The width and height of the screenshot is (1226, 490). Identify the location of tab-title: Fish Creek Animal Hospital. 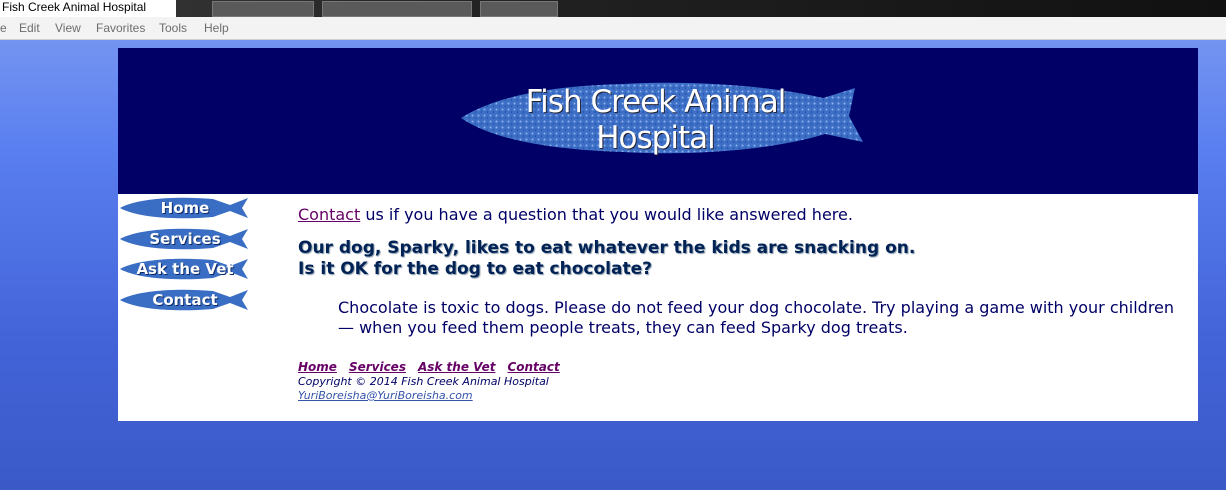
(74, 7).